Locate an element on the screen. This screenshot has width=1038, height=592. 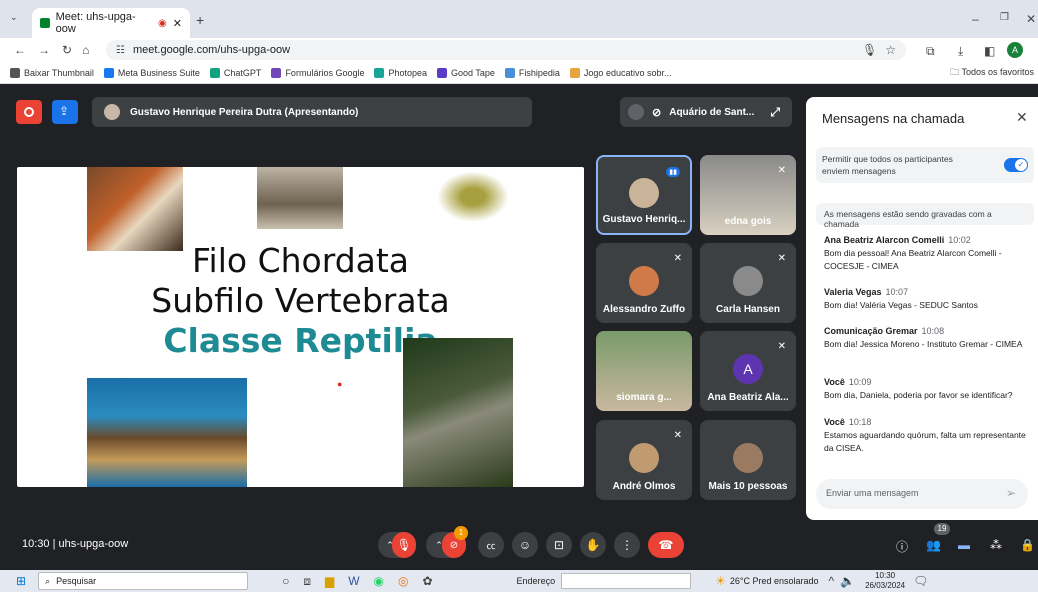
participant-avatar: A is located at coordinates (748, 369).